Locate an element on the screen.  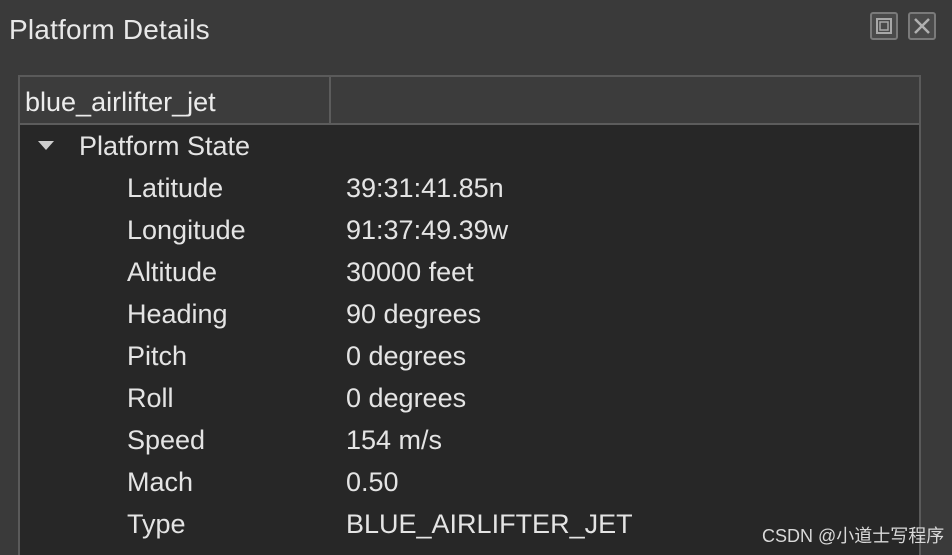
header-column-platform: blue_airlifter_jet is located at coordinates (175, 100).